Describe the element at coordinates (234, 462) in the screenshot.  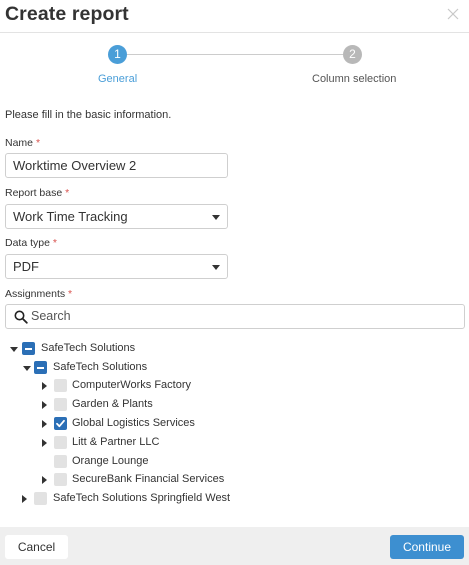
I see `tree-node: Orange Lounge` at that location.